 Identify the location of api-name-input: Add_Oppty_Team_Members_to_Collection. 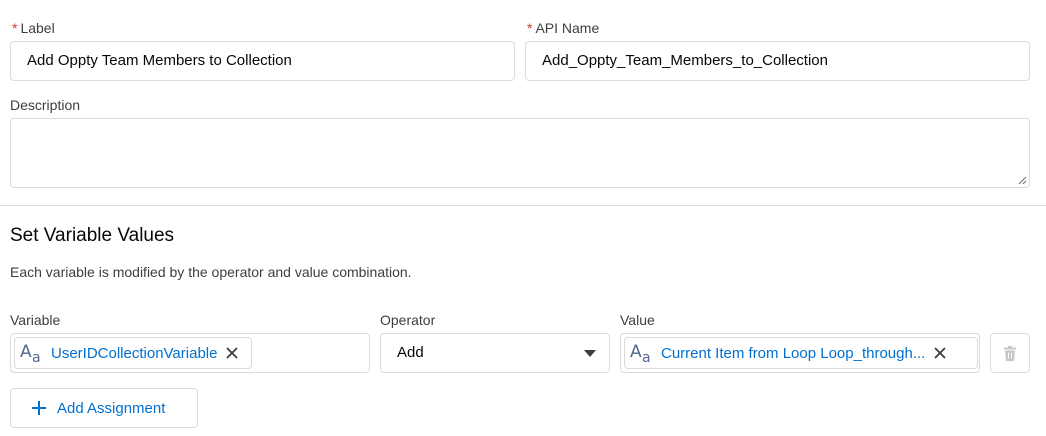
(777, 61).